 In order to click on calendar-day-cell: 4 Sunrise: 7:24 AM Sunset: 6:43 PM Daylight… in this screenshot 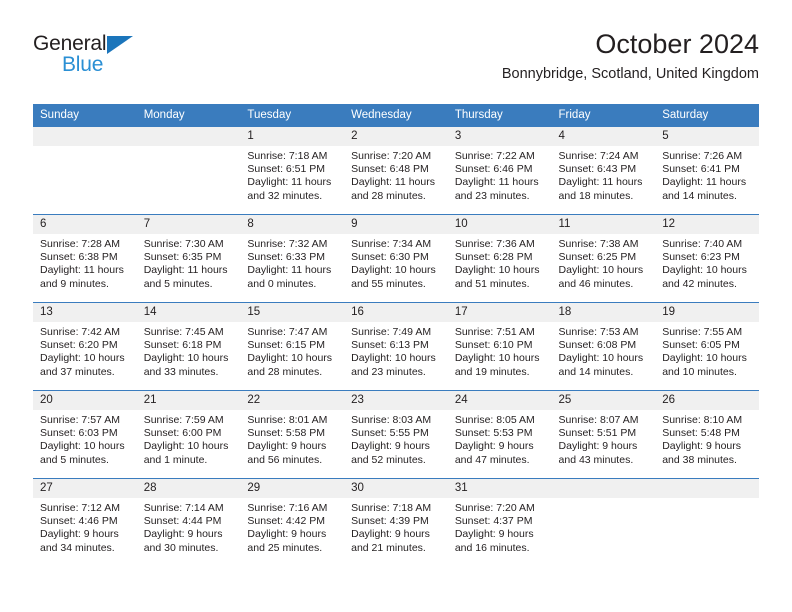, I will do `click(603, 170)`.